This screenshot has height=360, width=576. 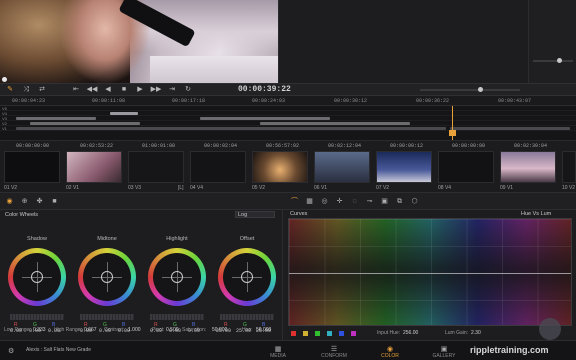 I want to click on pivot-label: Pivot:, so click(x=158, y=330).